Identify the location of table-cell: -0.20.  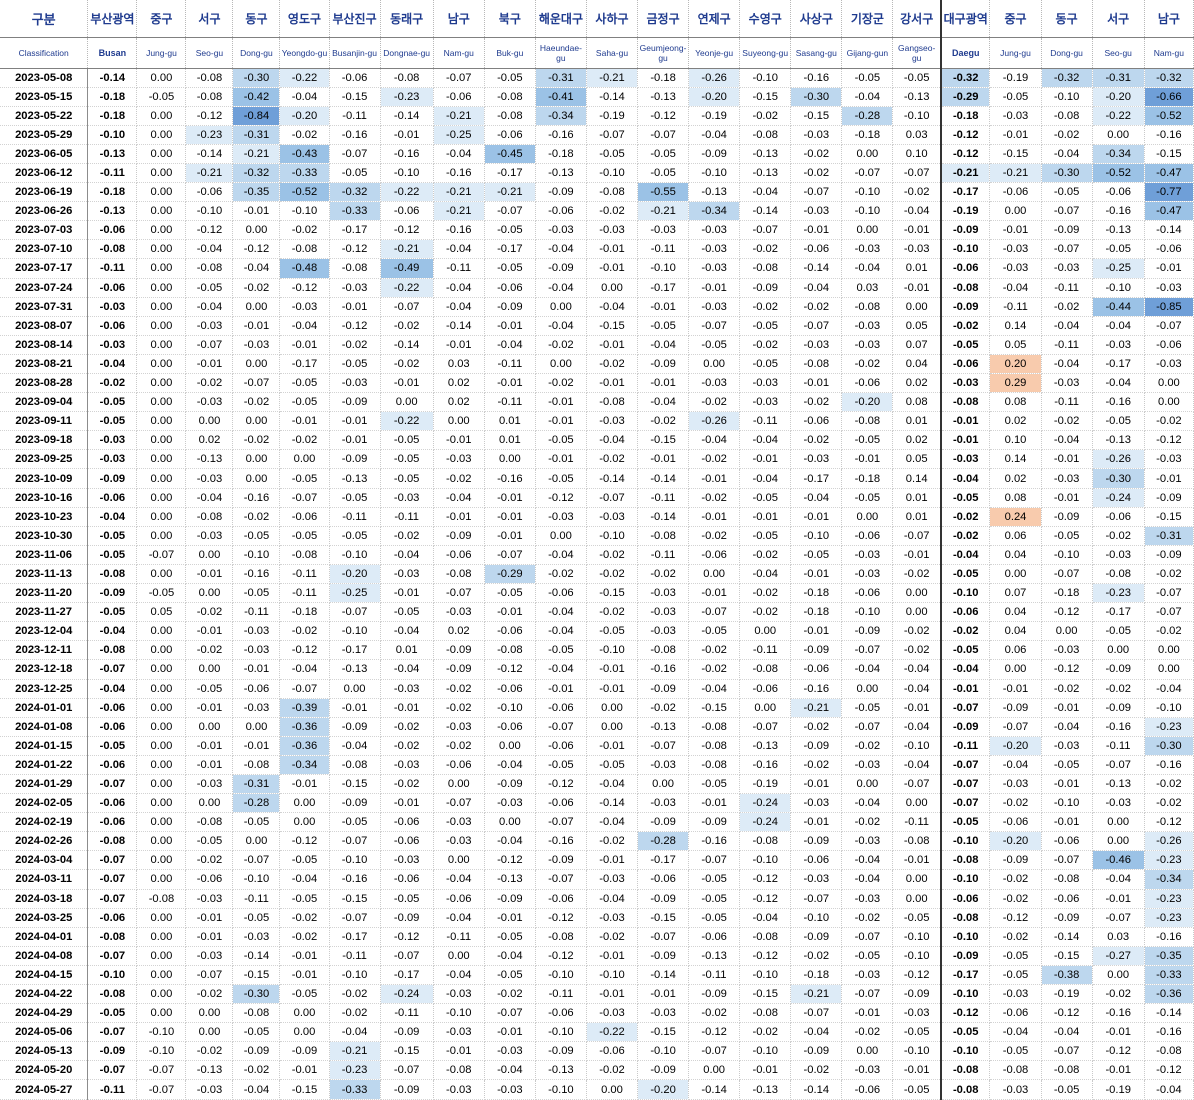
(663, 1089).